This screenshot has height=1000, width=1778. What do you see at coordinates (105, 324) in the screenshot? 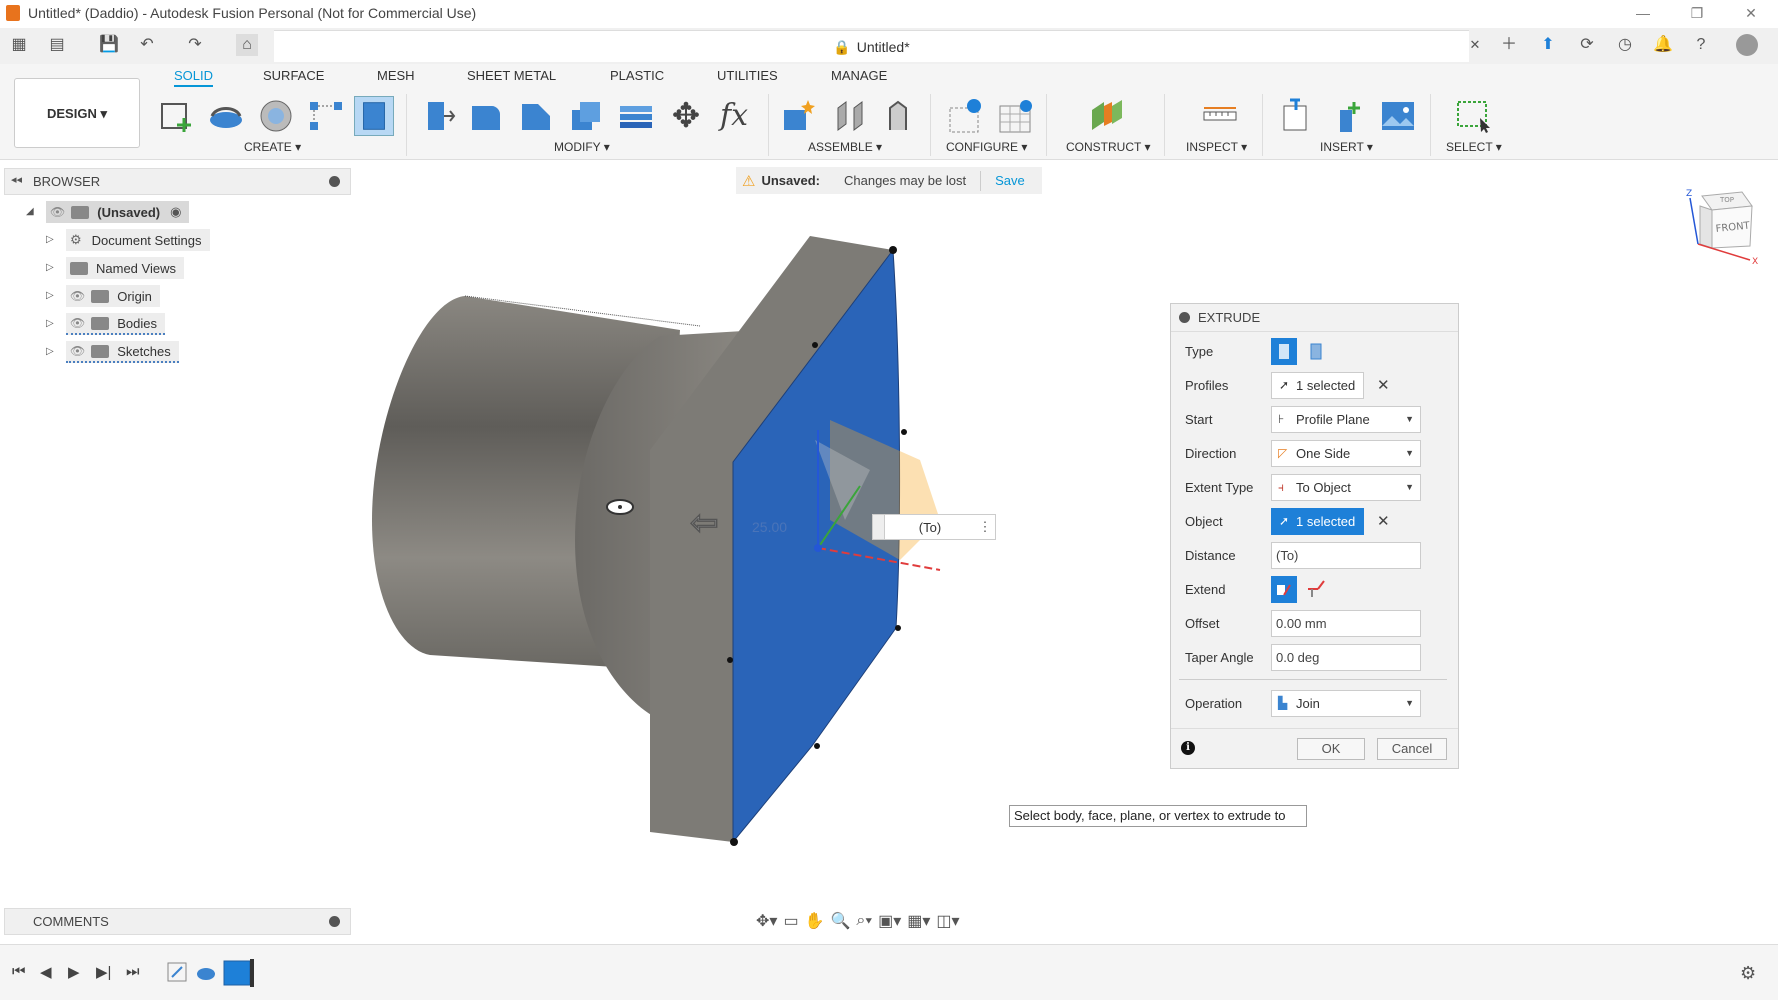
I see `tree-item-bodies: ▷ 👁 Bodies` at bounding box center [105, 324].